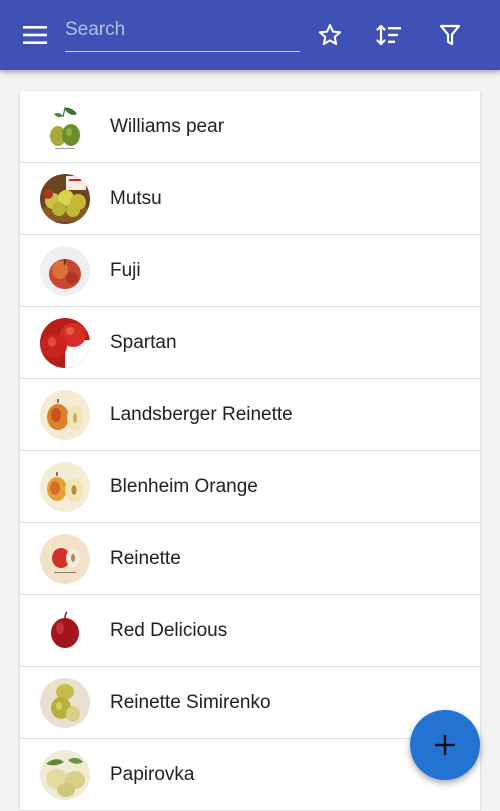 The image size is (500, 811). I want to click on favorites-button, so click(330, 35).